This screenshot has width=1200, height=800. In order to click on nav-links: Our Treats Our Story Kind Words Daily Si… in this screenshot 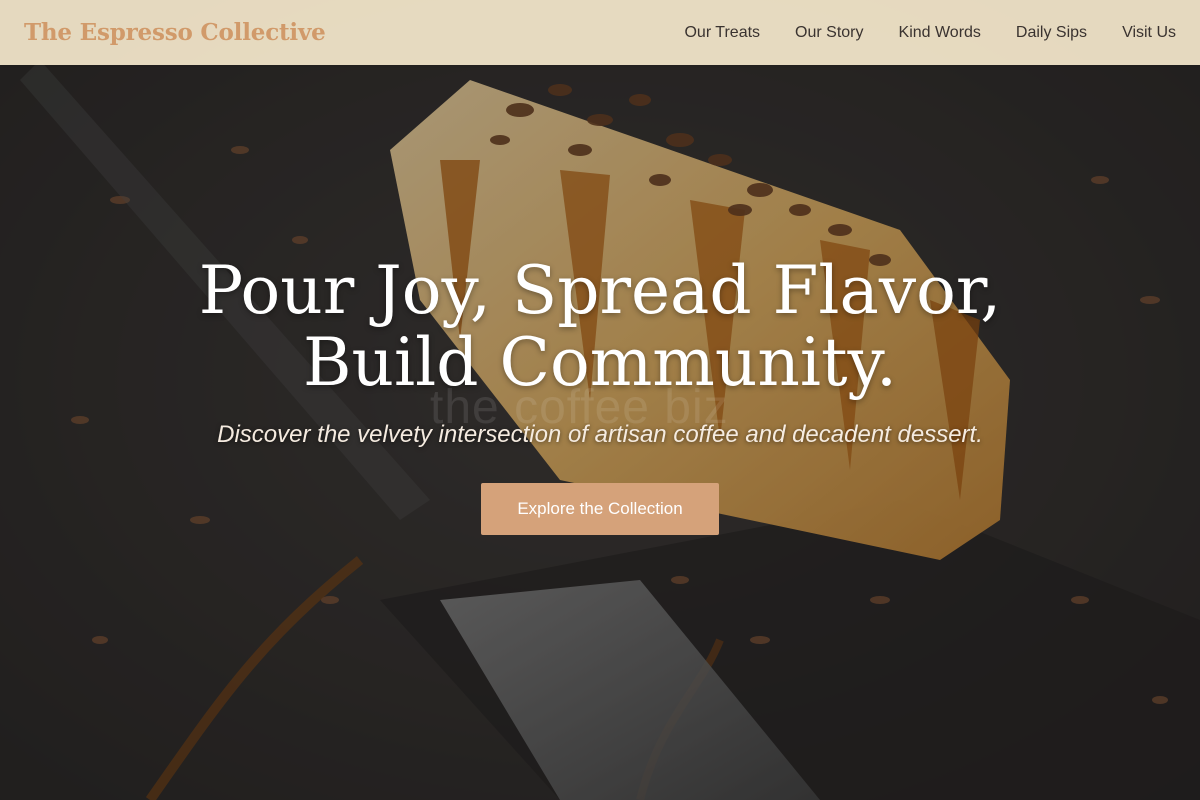, I will do `click(912, 33)`.